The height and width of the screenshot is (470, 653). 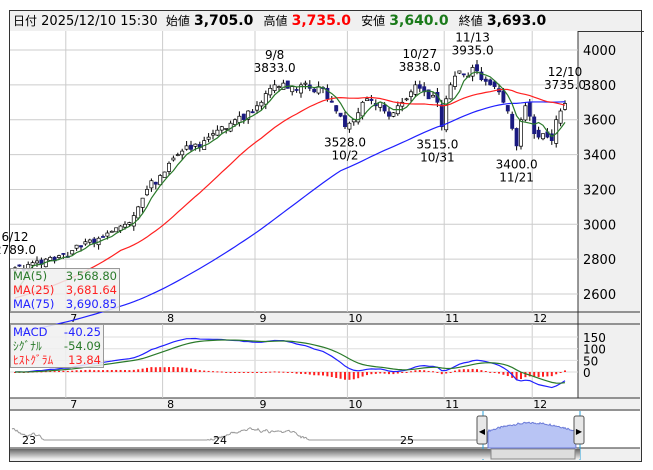 I want to click on handle-arrow-icon: ▶, so click(x=579, y=431).